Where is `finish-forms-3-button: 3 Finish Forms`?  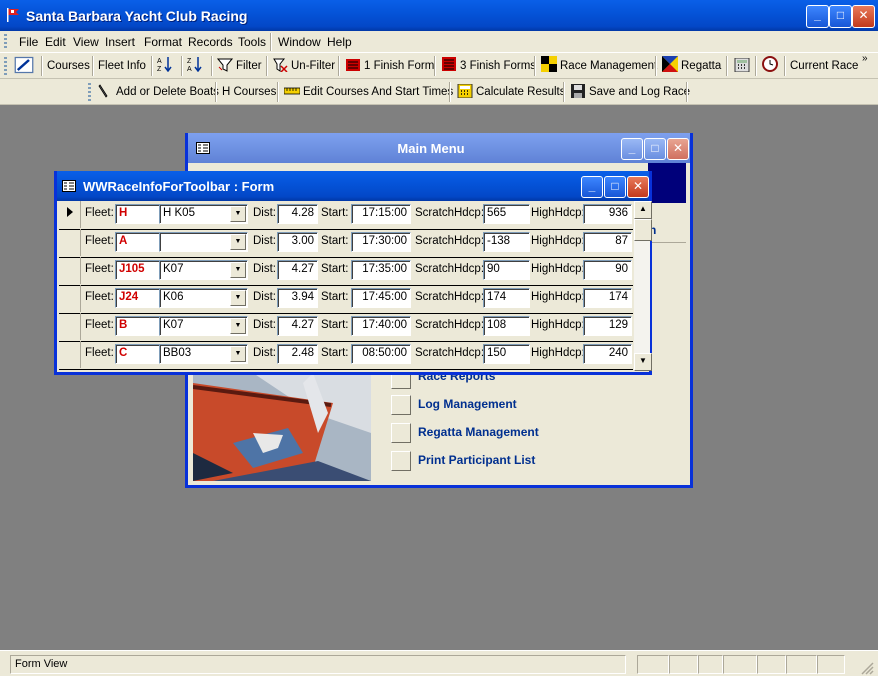 finish-forms-3-button: 3 Finish Forms is located at coordinates (488, 66).